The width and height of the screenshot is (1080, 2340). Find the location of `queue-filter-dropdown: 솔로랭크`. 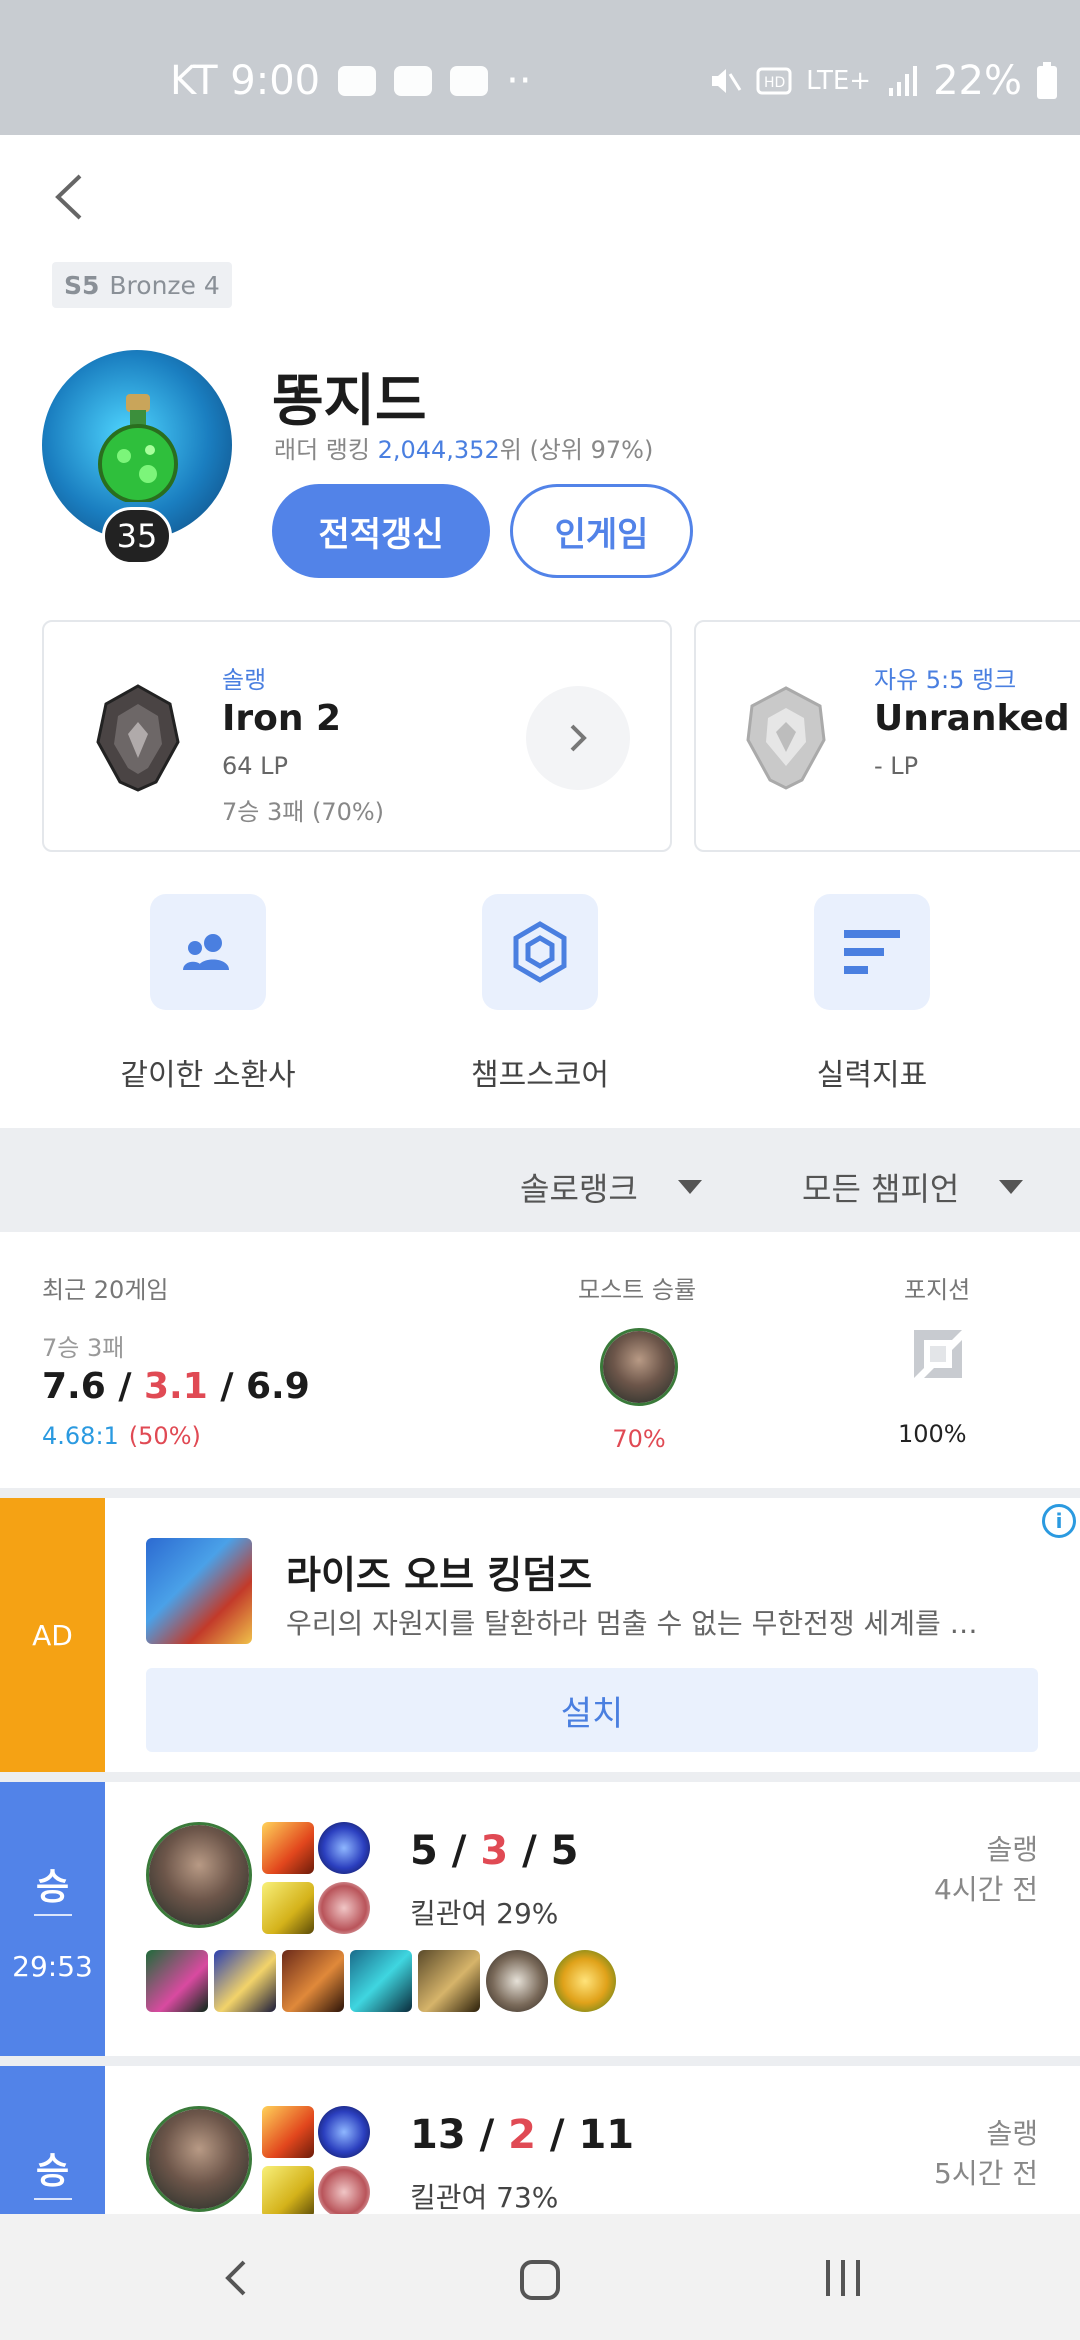

queue-filter-dropdown: 솔로랭크 is located at coordinates (611, 1187).